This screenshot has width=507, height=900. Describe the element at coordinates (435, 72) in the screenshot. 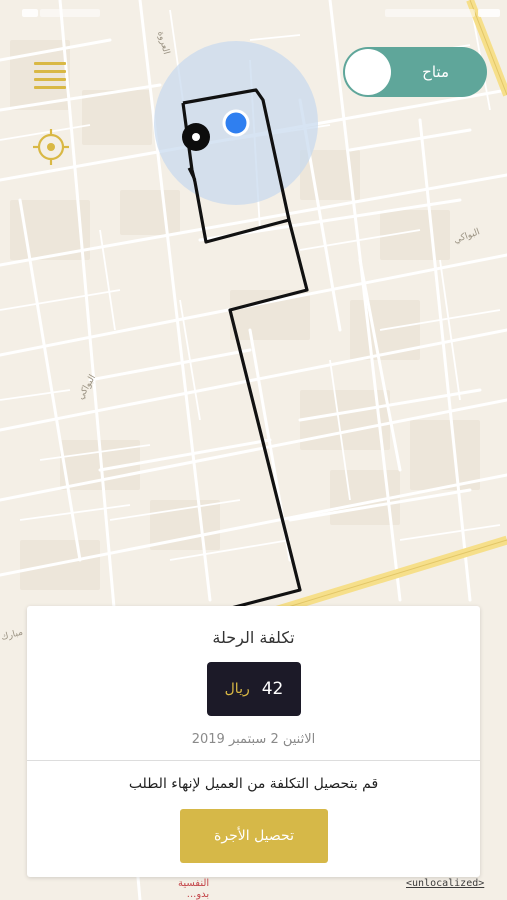

I see `availability-label: متاح` at that location.